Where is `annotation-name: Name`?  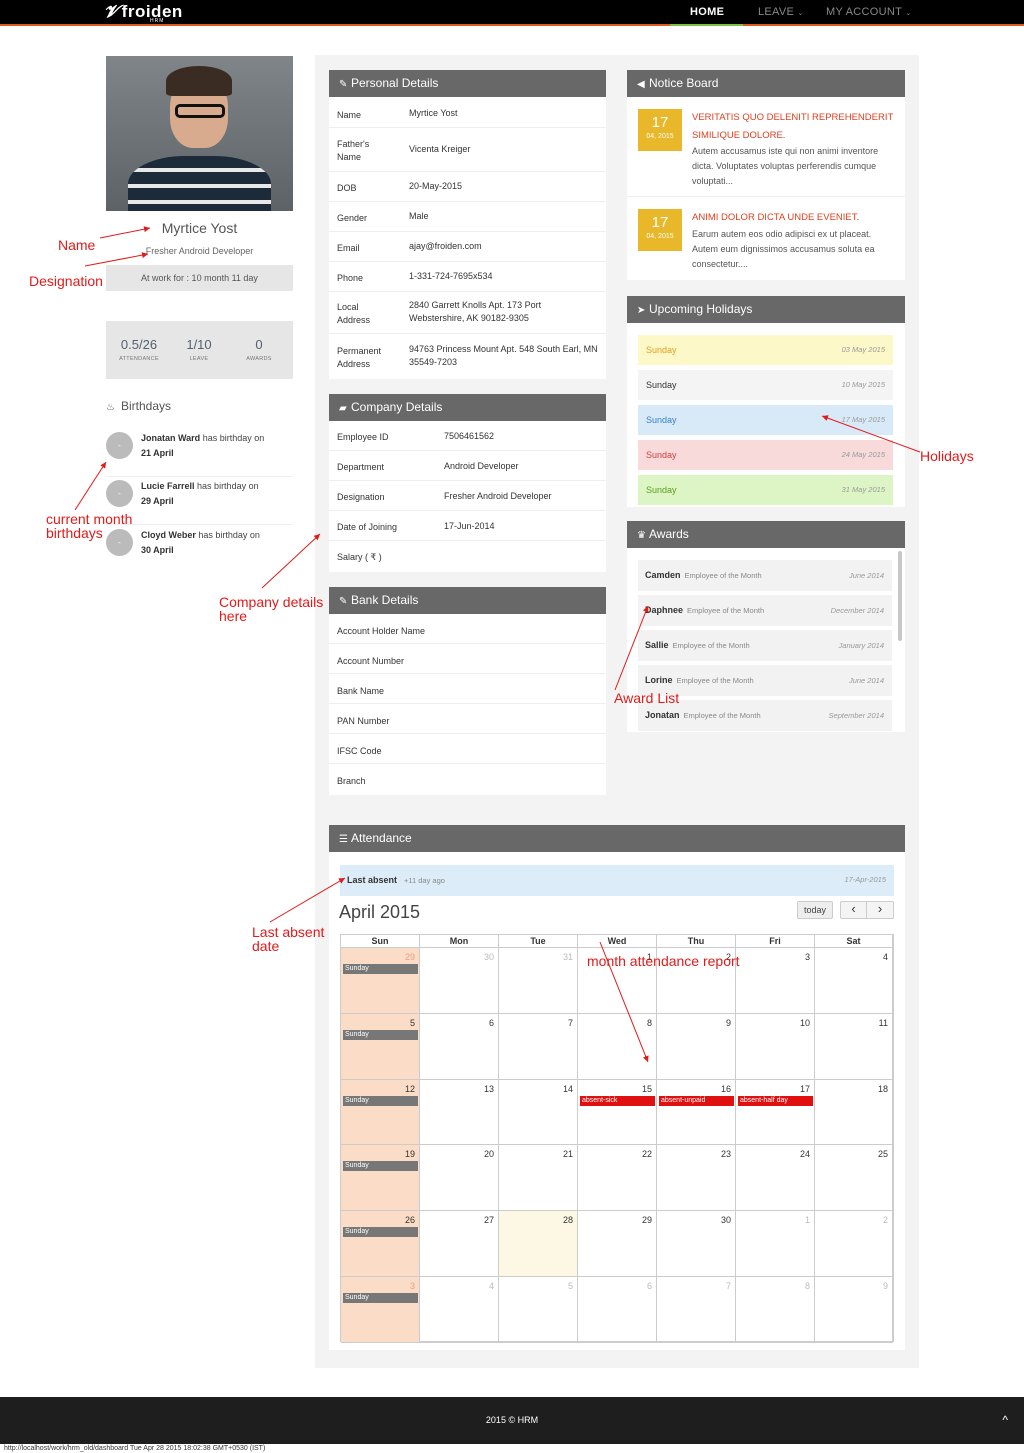 annotation-name: Name is located at coordinates (77, 245).